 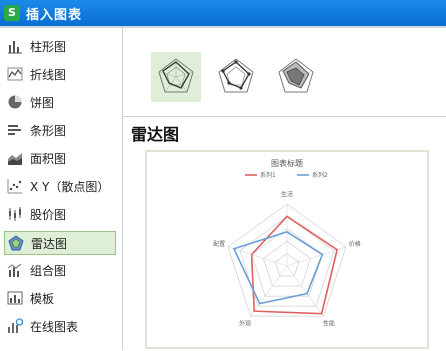 I want to click on sidebar-item-combo: 组合图, so click(x=59, y=270).